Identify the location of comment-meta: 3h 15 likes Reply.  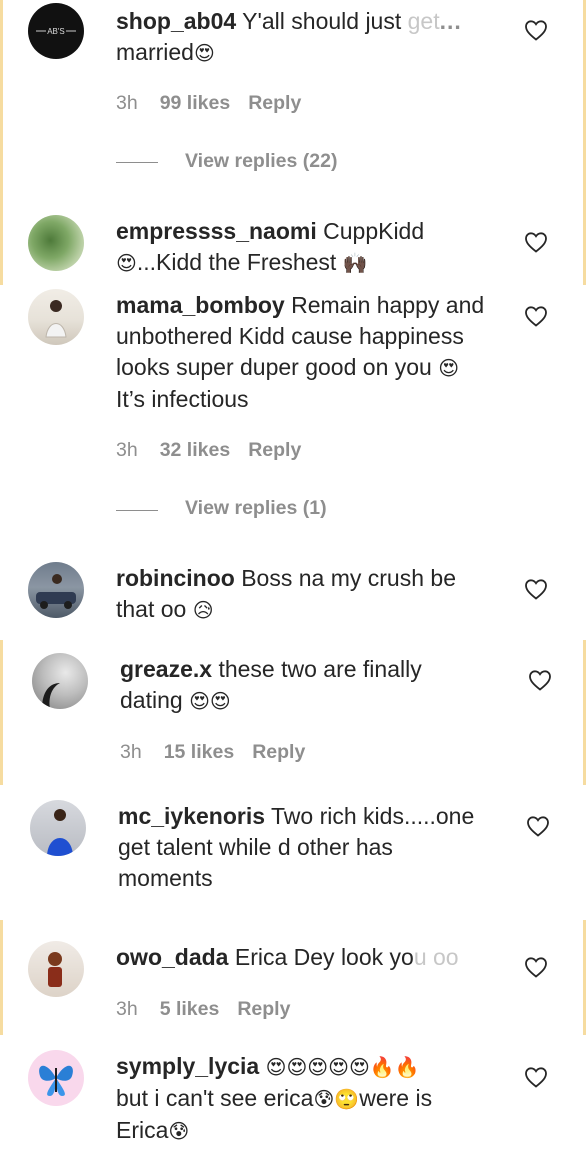
(221, 752).